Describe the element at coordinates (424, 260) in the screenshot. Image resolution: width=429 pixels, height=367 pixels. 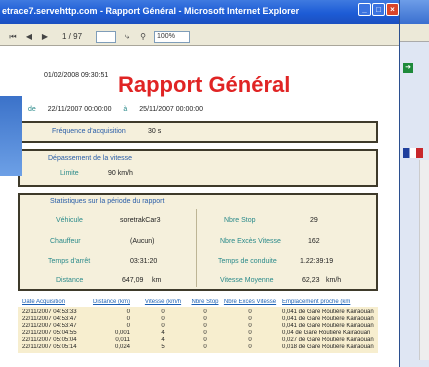
I see `scrollbar` at that location.